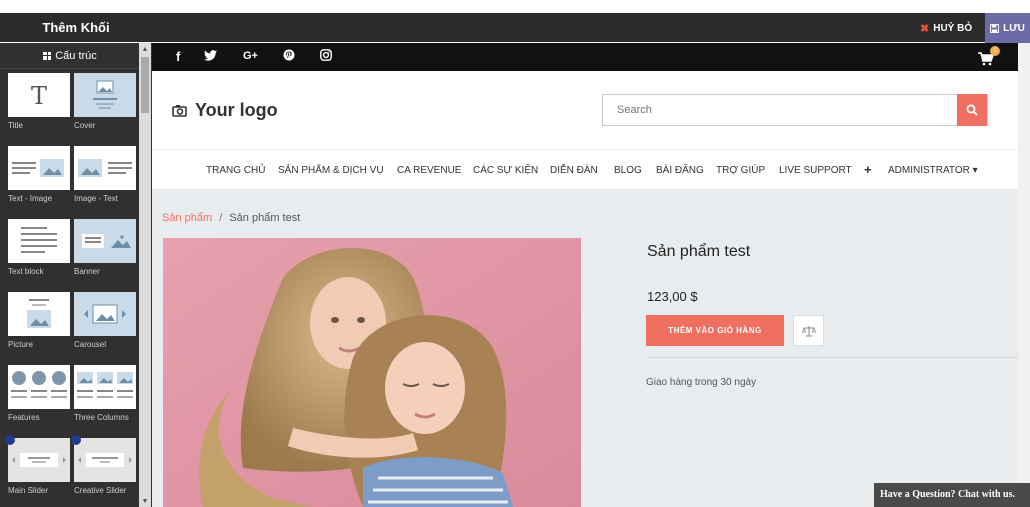 This screenshot has height=507, width=1030. What do you see at coordinates (26, 271) in the screenshot?
I see `block-tile-label: Text block` at bounding box center [26, 271].